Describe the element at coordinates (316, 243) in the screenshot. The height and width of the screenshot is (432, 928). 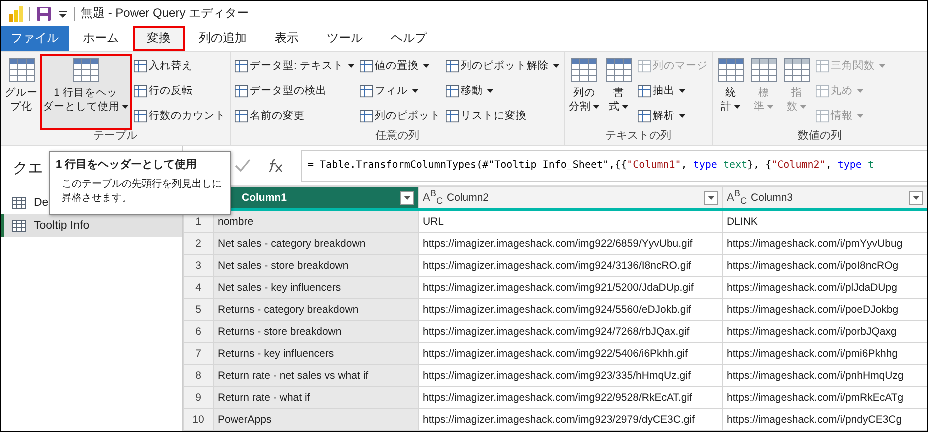
I see `table-cell: Net sales - category breakdown` at that location.